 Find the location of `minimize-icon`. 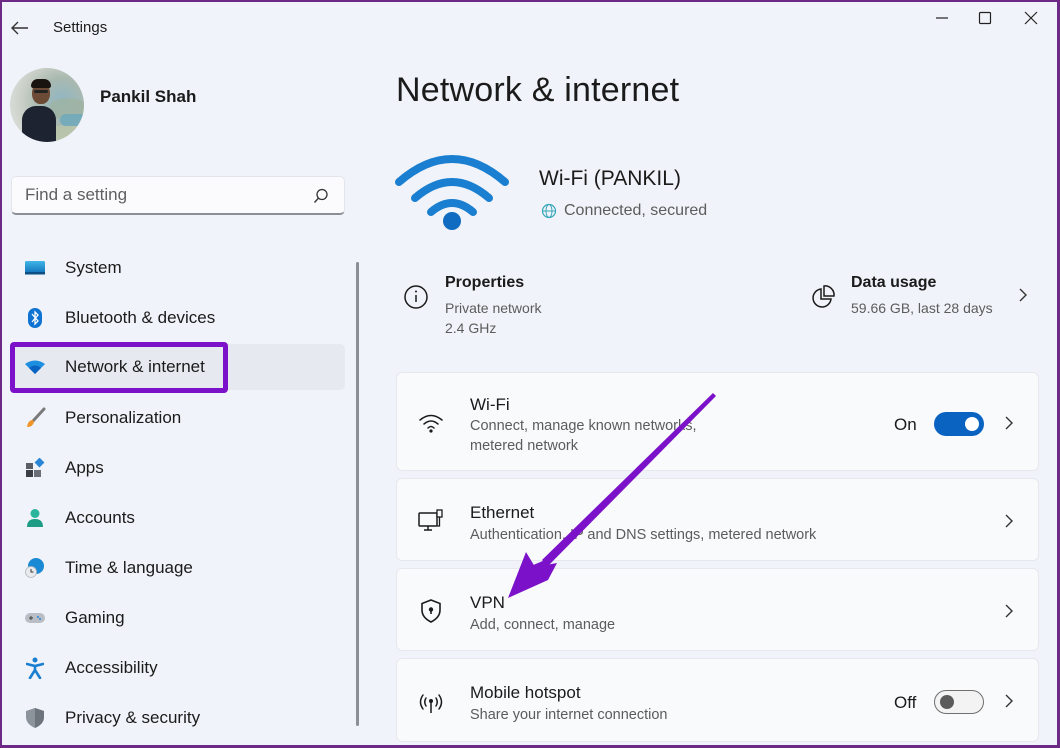

minimize-icon is located at coordinates (942, 18).